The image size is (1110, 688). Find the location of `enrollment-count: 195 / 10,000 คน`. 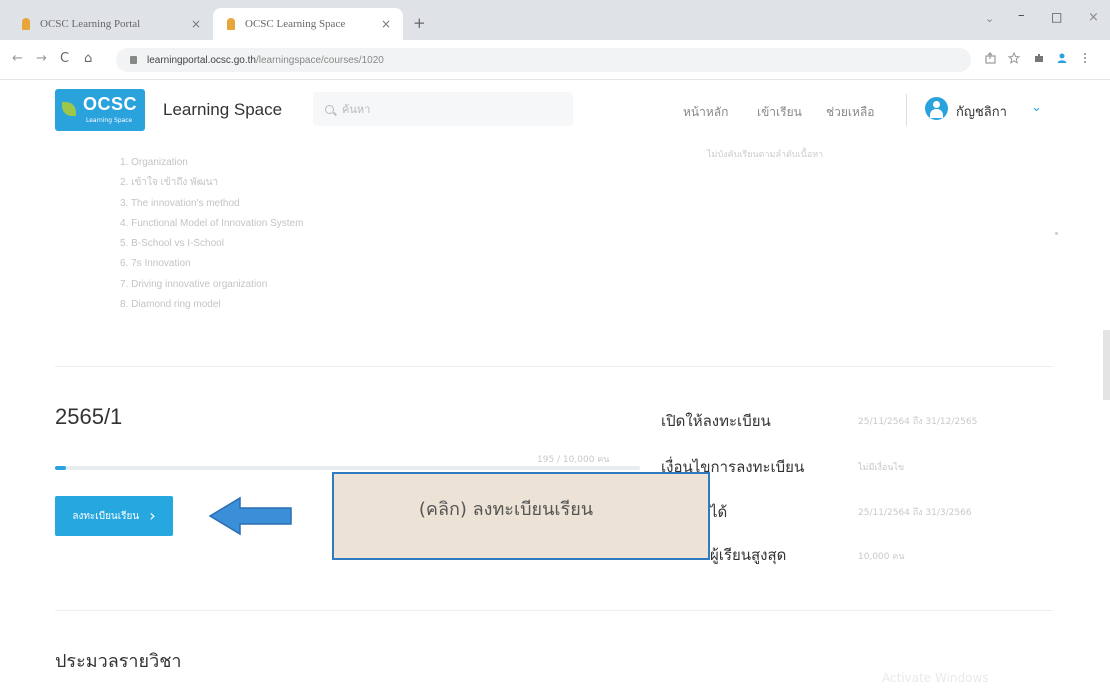

enrollment-count: 195 / 10,000 คน is located at coordinates (573, 460).